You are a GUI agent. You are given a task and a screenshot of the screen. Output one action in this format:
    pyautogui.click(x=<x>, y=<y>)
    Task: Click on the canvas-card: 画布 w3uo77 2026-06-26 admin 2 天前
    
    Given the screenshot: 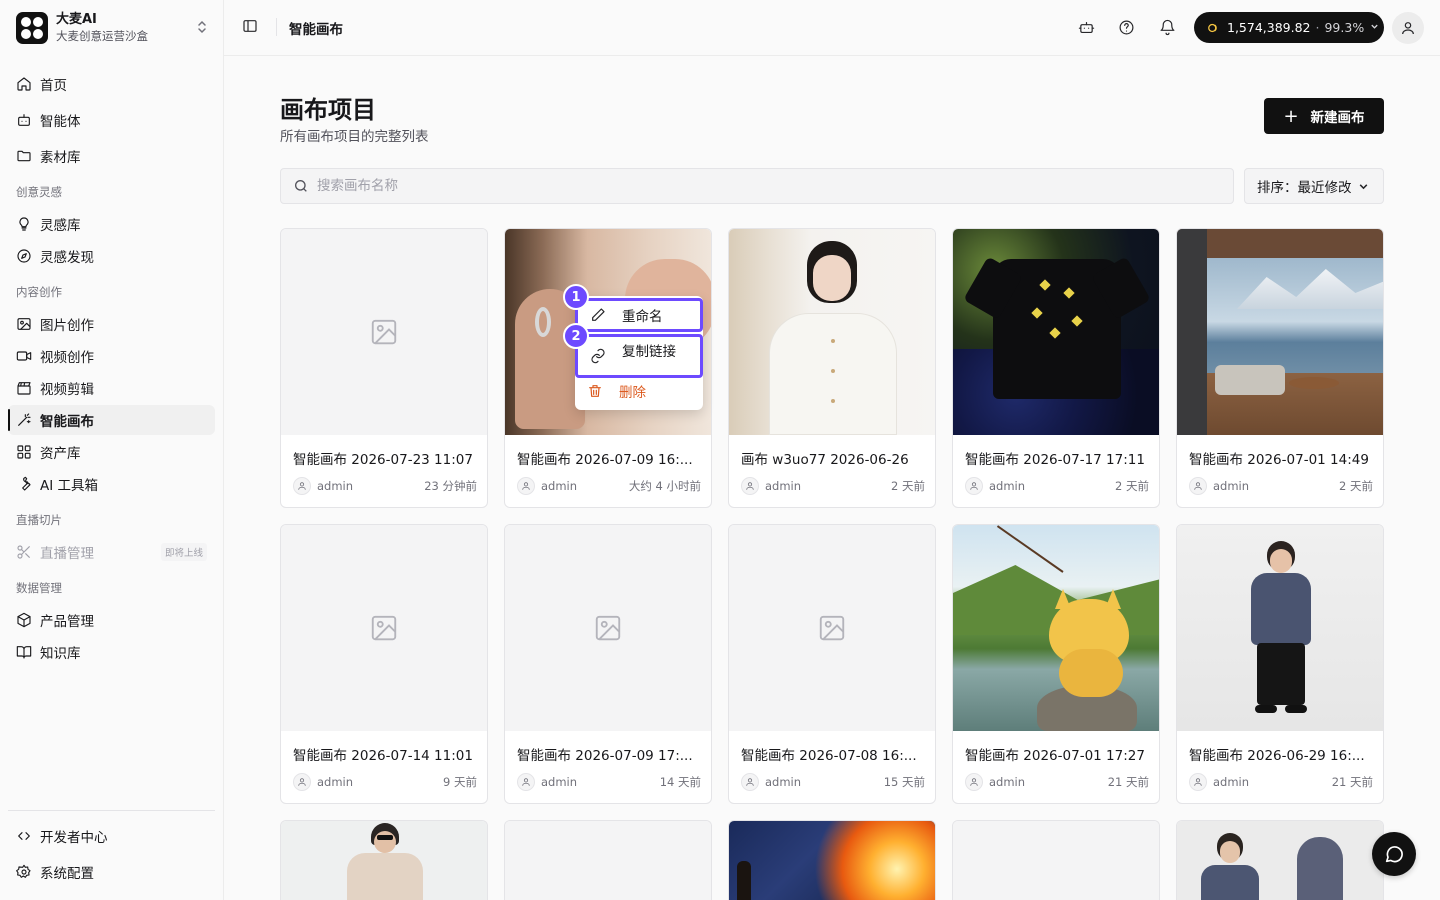 What is the action you would take?
    pyautogui.click(x=832, y=368)
    